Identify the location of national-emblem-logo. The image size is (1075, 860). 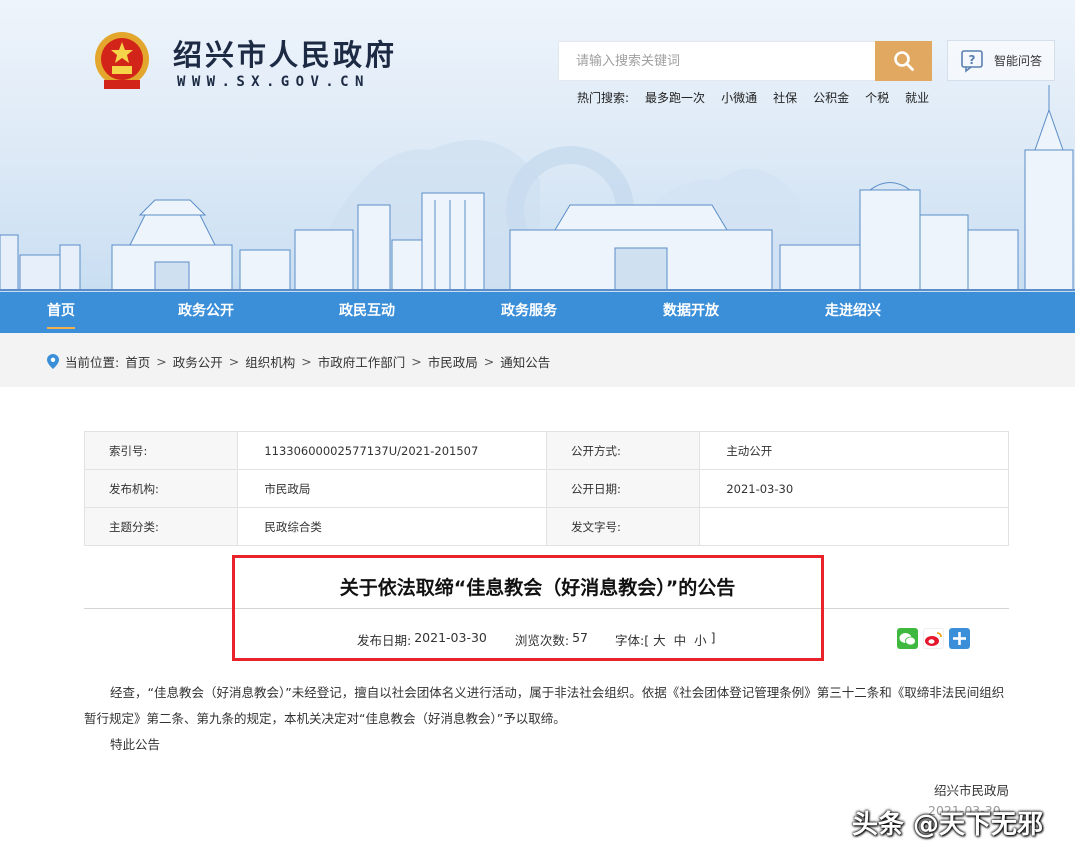
(122, 60).